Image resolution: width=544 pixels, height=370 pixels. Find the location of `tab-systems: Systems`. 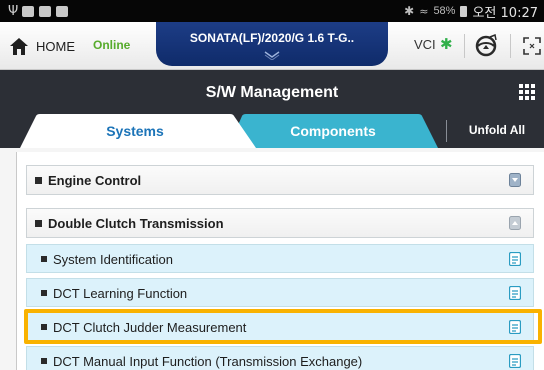

tab-systems: Systems is located at coordinates (145, 131).